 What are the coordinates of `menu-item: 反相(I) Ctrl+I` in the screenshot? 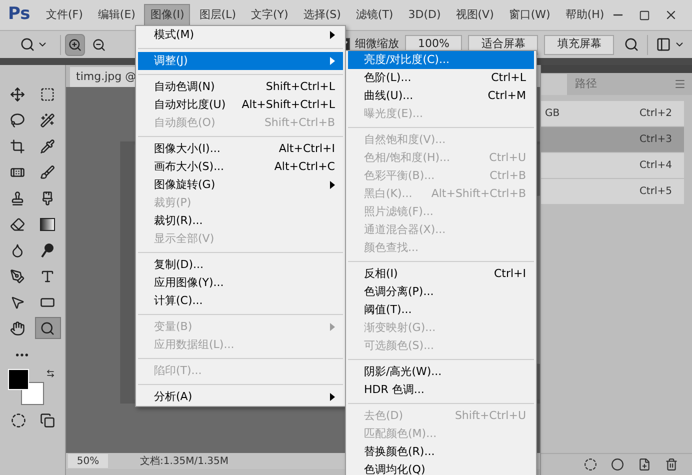 It's located at (441, 274).